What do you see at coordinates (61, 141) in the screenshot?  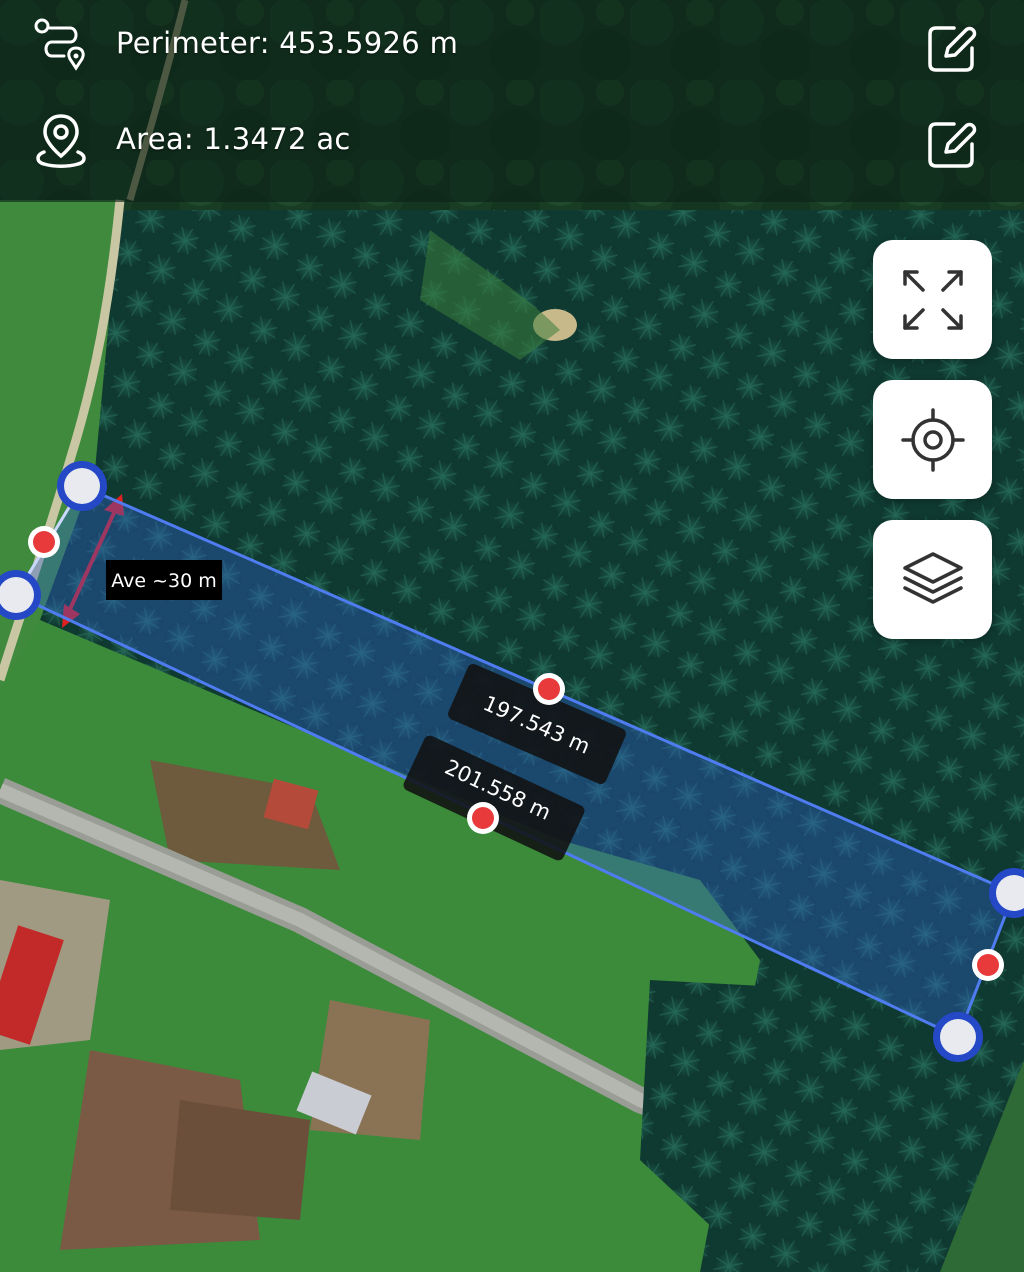 I see `location-pin-icon` at bounding box center [61, 141].